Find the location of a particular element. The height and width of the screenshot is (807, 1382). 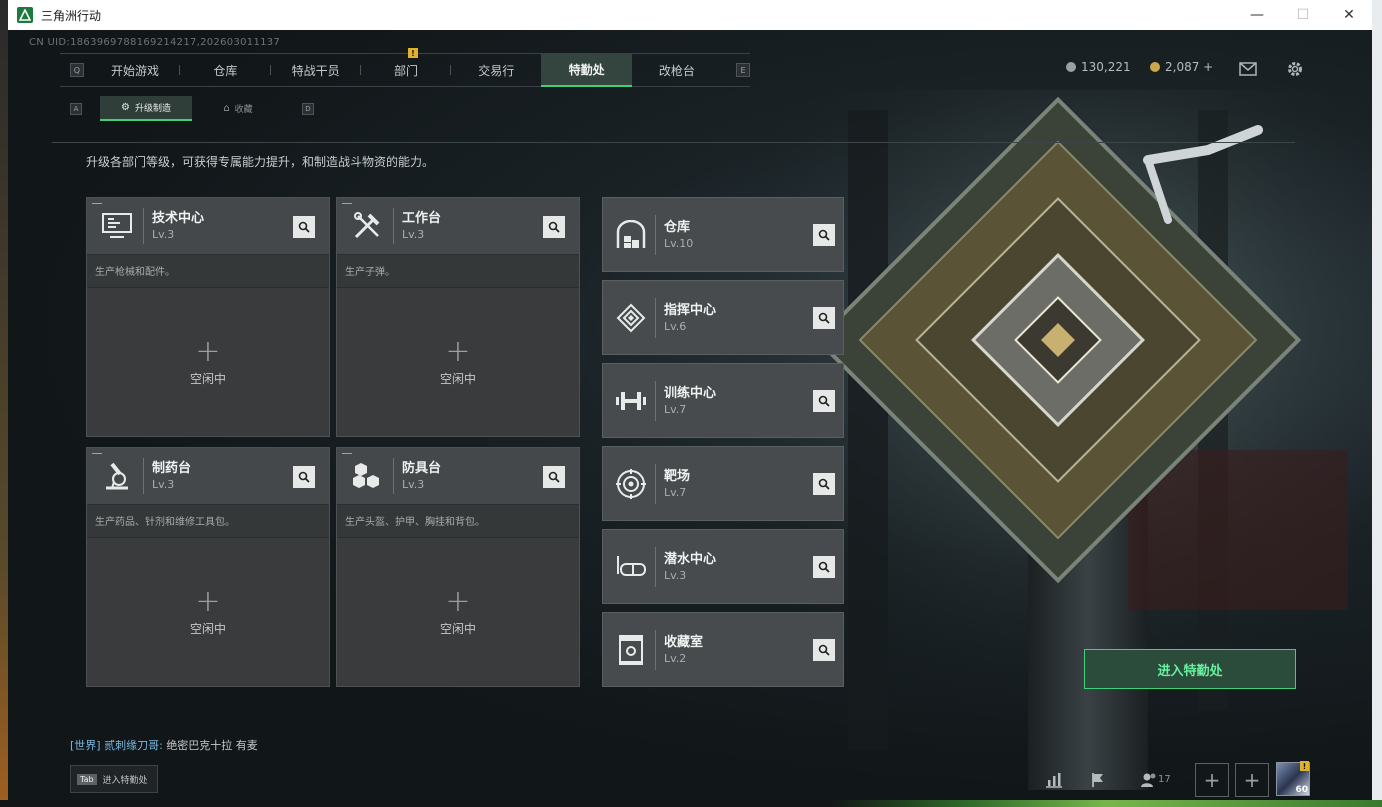

enter-special-ops-button: 进入特勤处 is located at coordinates (1190, 669).